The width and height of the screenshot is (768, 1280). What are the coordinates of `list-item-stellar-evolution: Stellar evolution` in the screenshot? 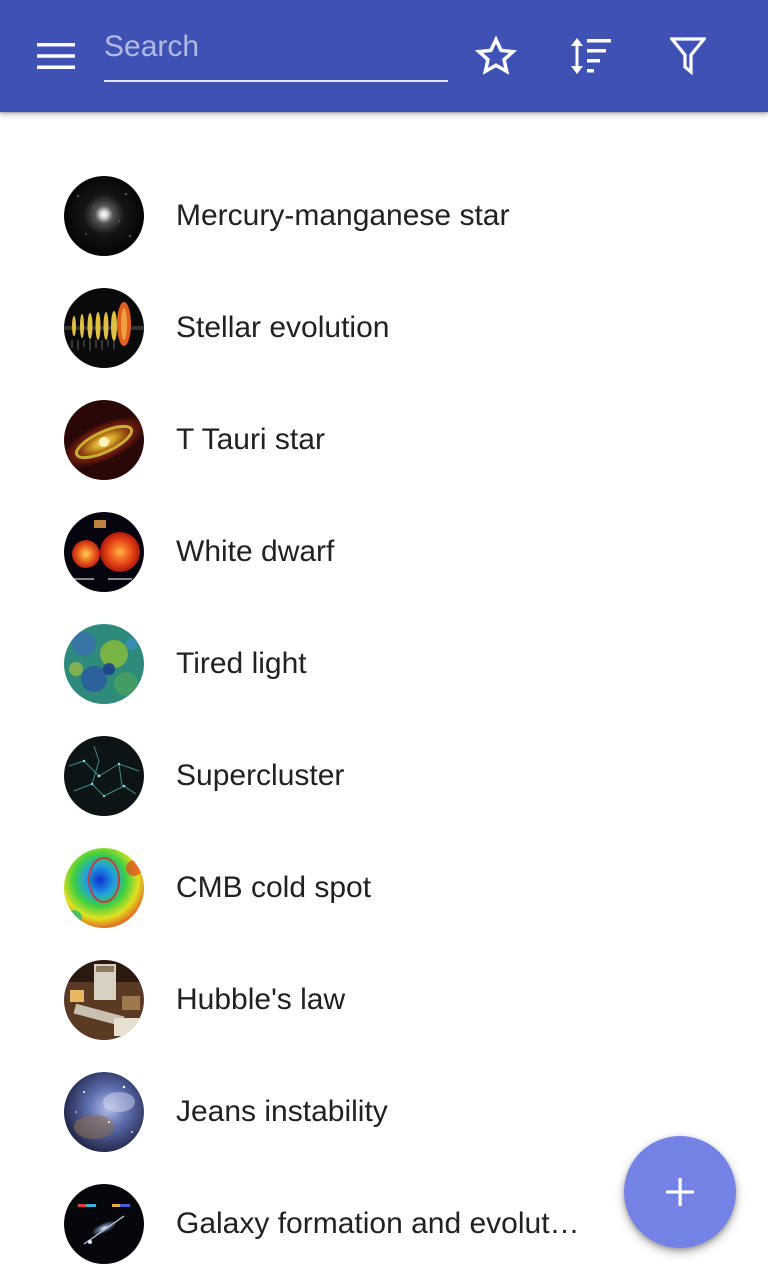 It's located at (384, 328).